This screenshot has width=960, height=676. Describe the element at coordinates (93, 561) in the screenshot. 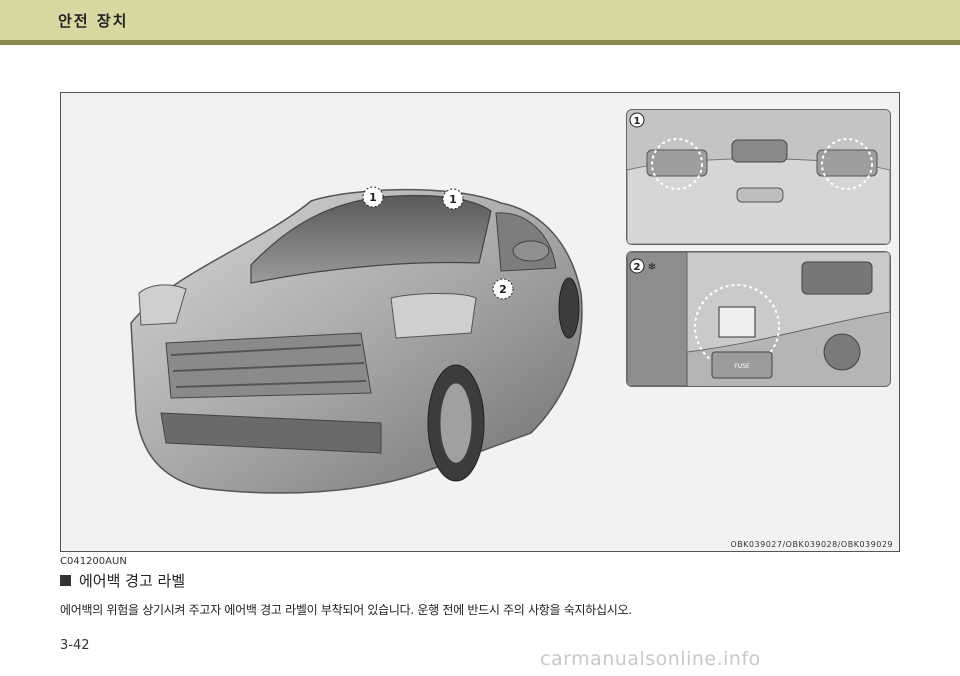

I see `section-code: C041200AUN` at that location.